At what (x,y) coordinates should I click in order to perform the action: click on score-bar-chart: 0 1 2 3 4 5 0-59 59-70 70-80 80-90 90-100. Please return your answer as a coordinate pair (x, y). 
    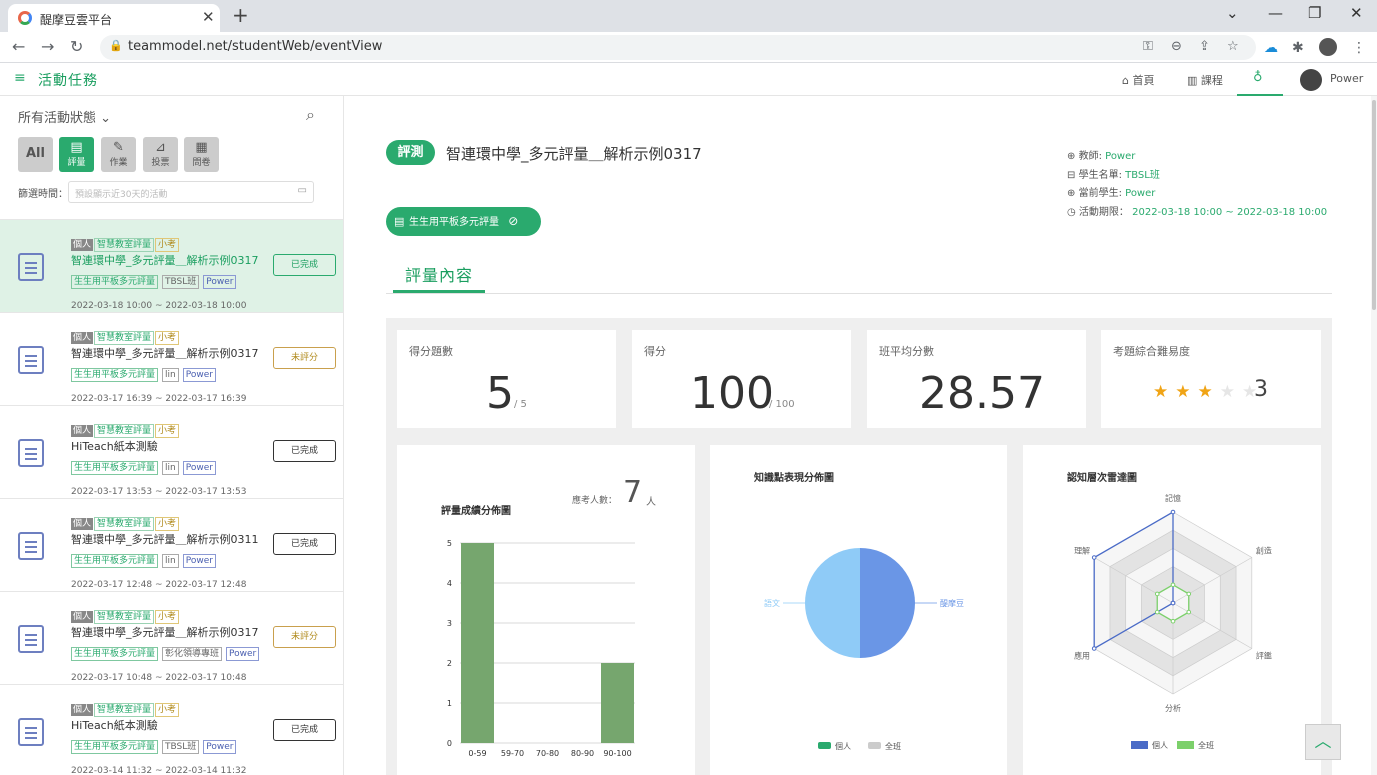
    Looking at the image, I should click on (541, 648).